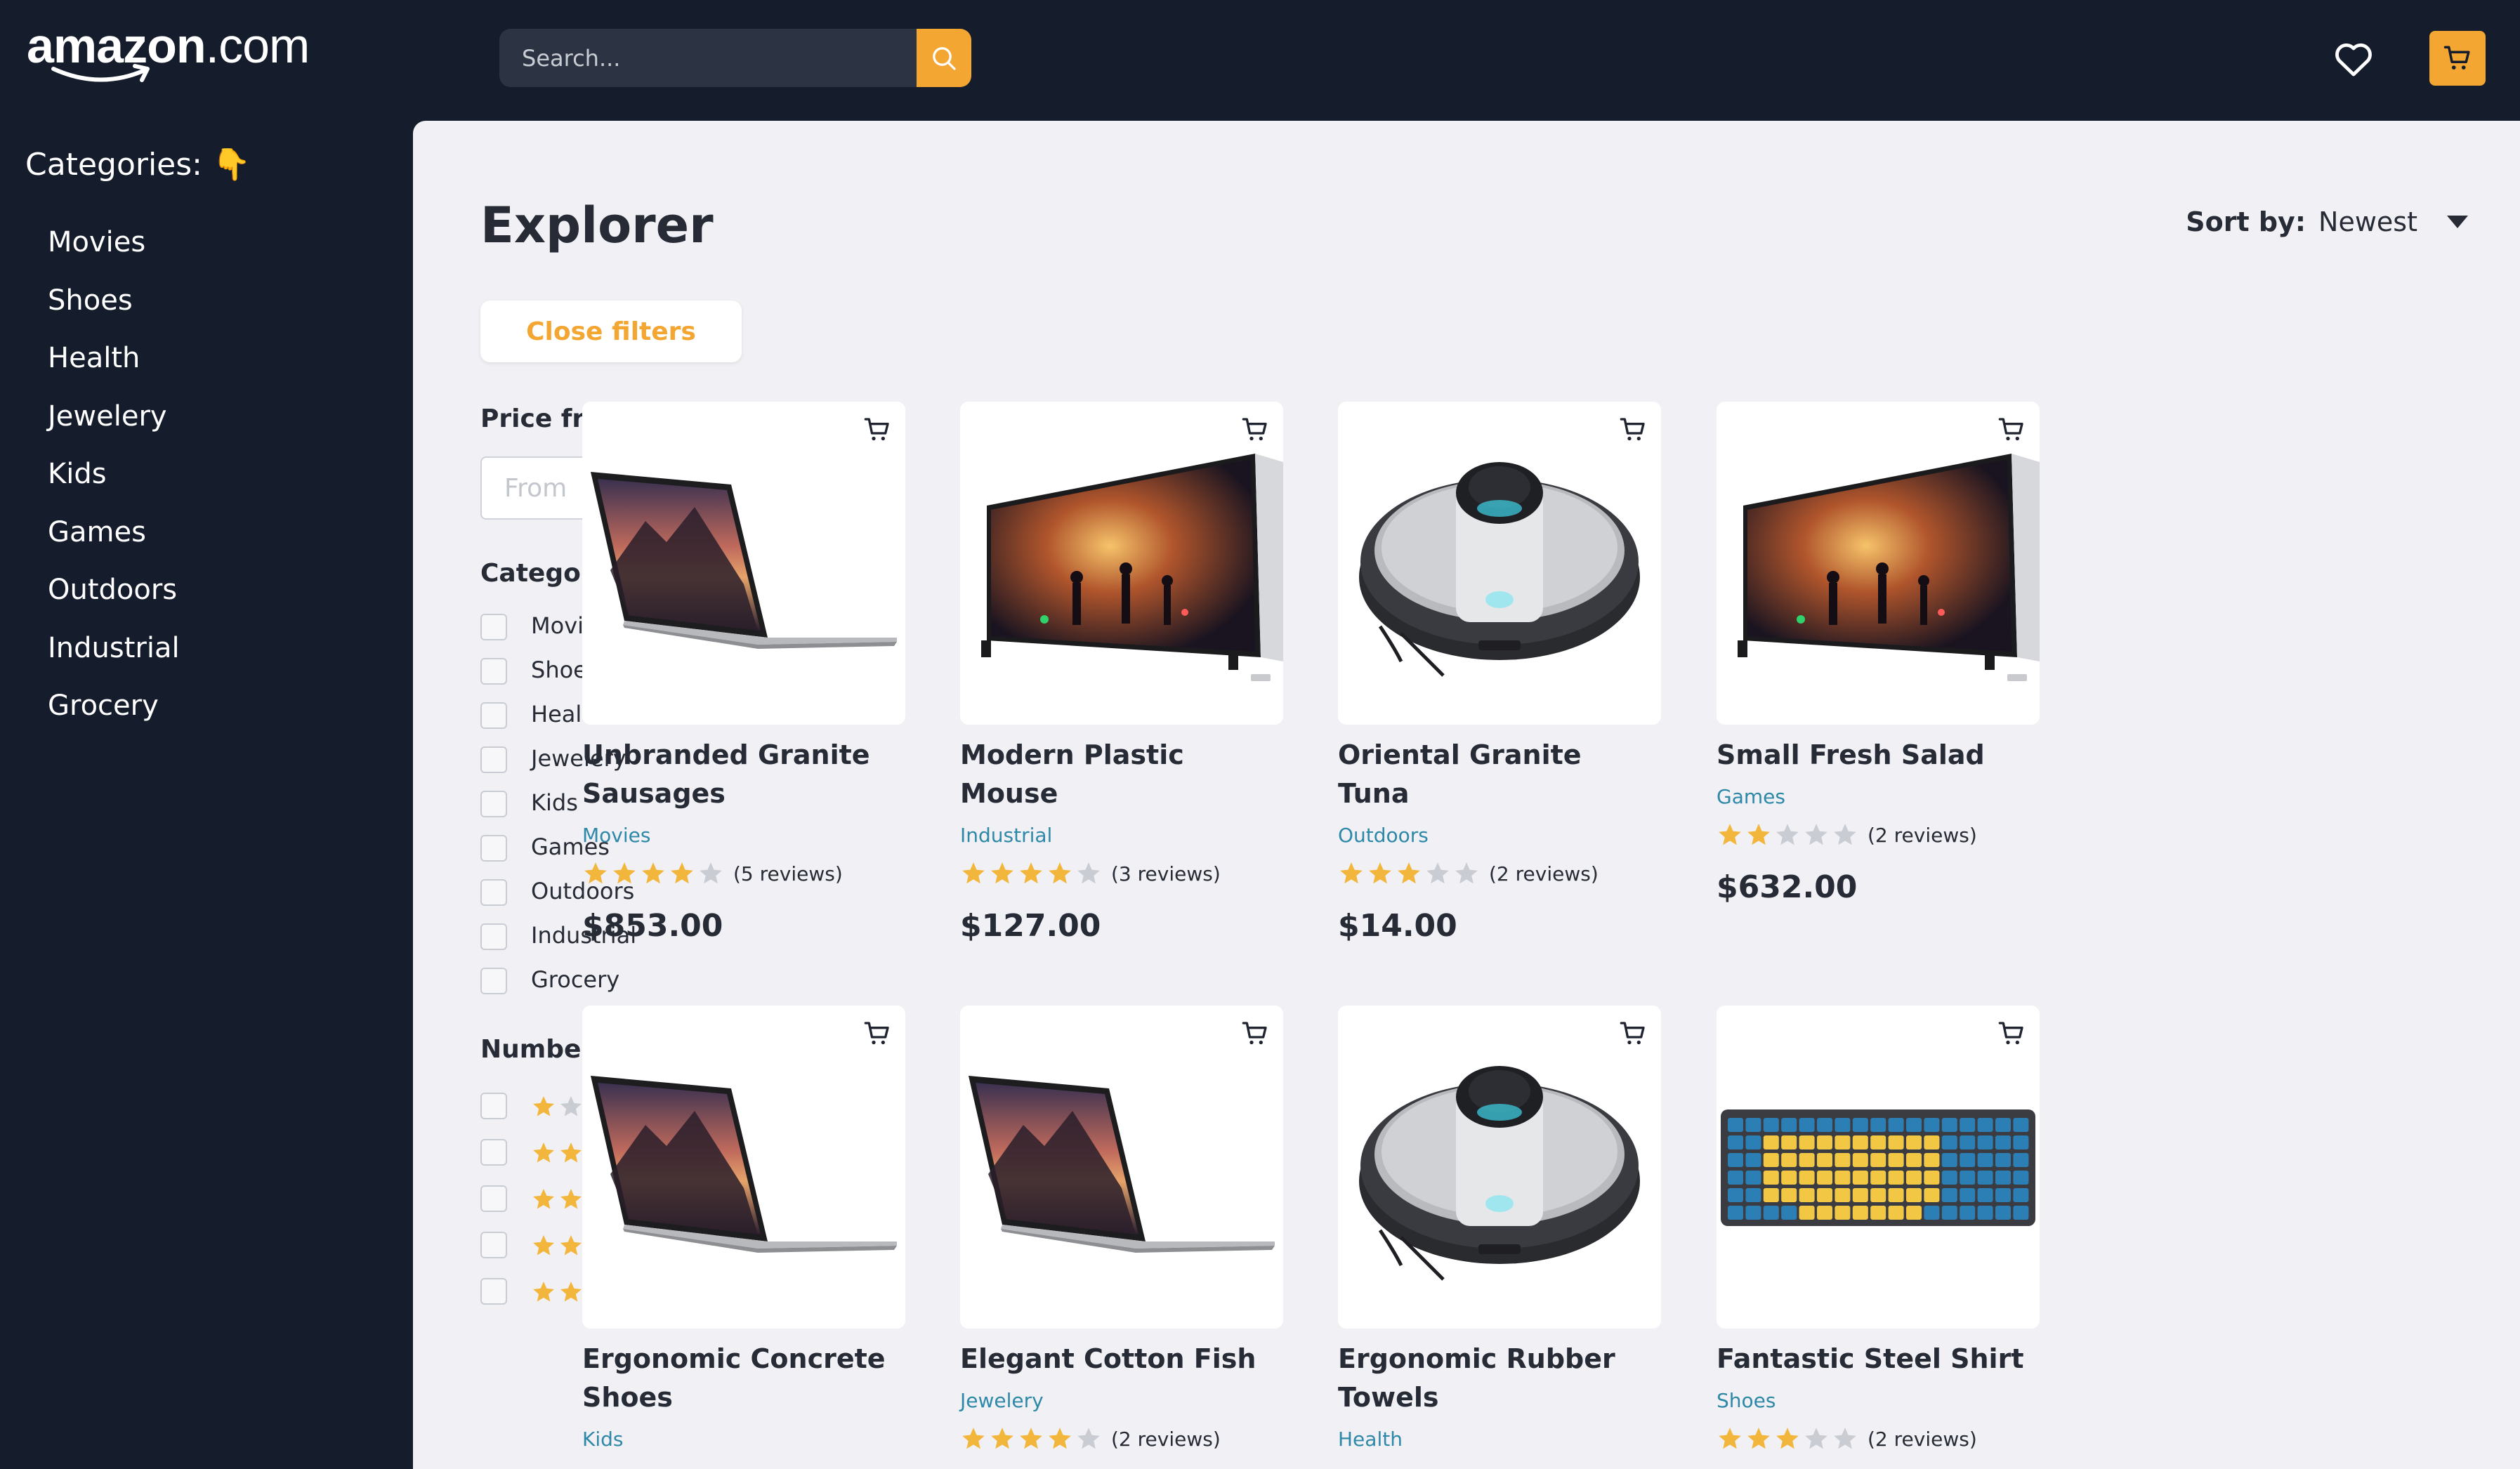 The height and width of the screenshot is (1469, 2520). What do you see at coordinates (1499, 774) in the screenshot?
I see `product-name: Oriental Granite Tuna` at bounding box center [1499, 774].